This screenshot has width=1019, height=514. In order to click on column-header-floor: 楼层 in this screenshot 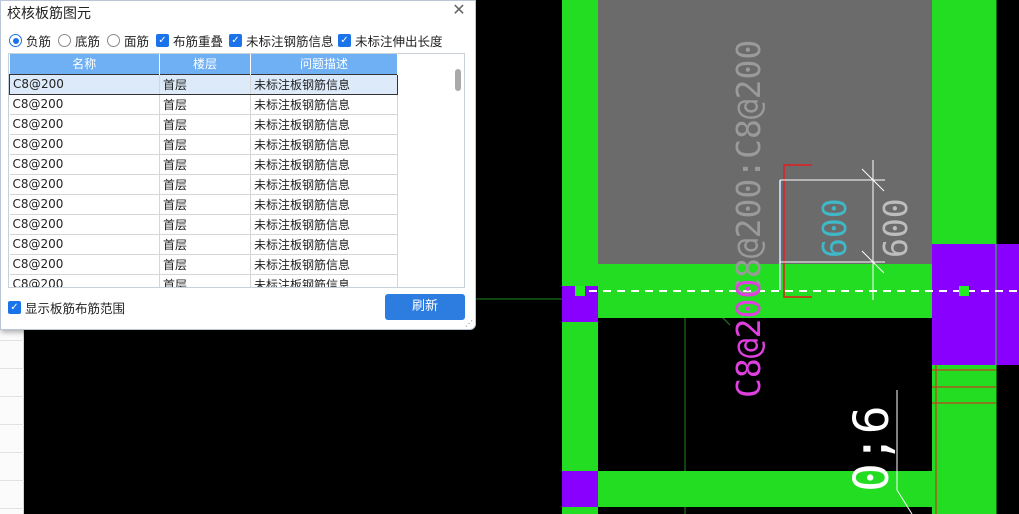, I will do `click(205, 64)`.